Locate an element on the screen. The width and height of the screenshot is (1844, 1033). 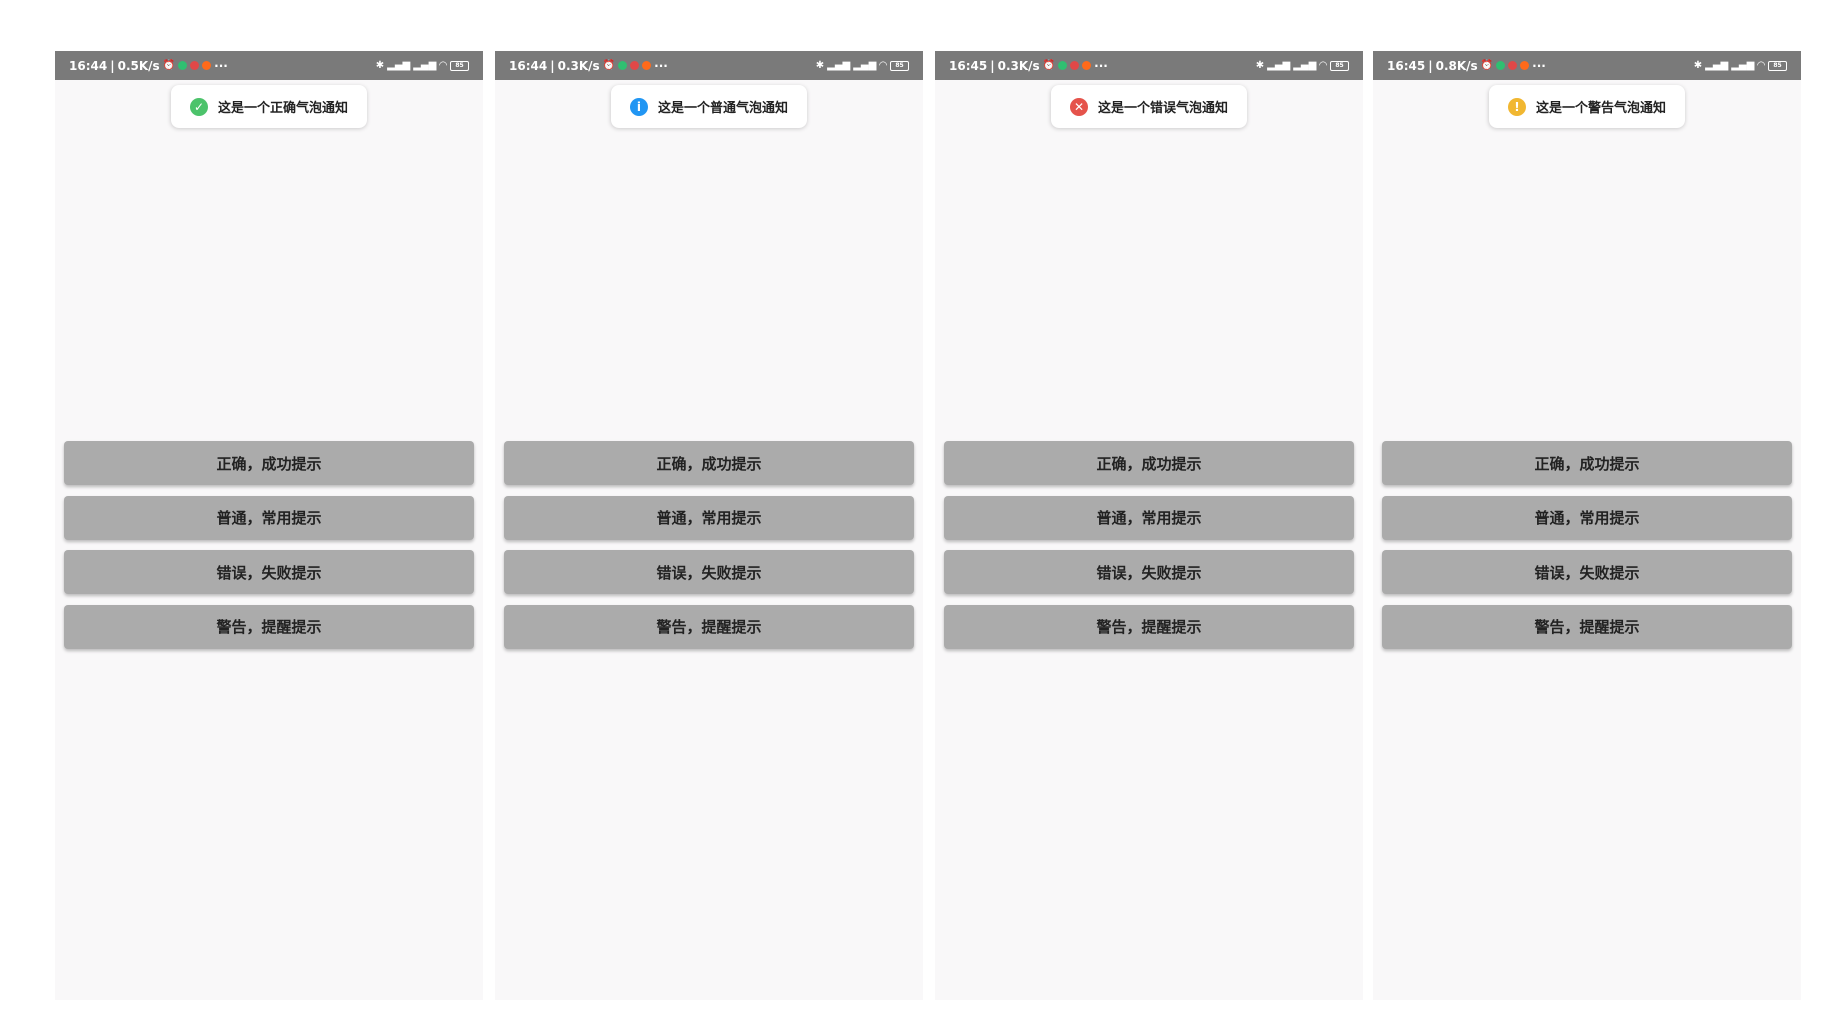
network-speed: 0.8K/s is located at coordinates (1456, 65).